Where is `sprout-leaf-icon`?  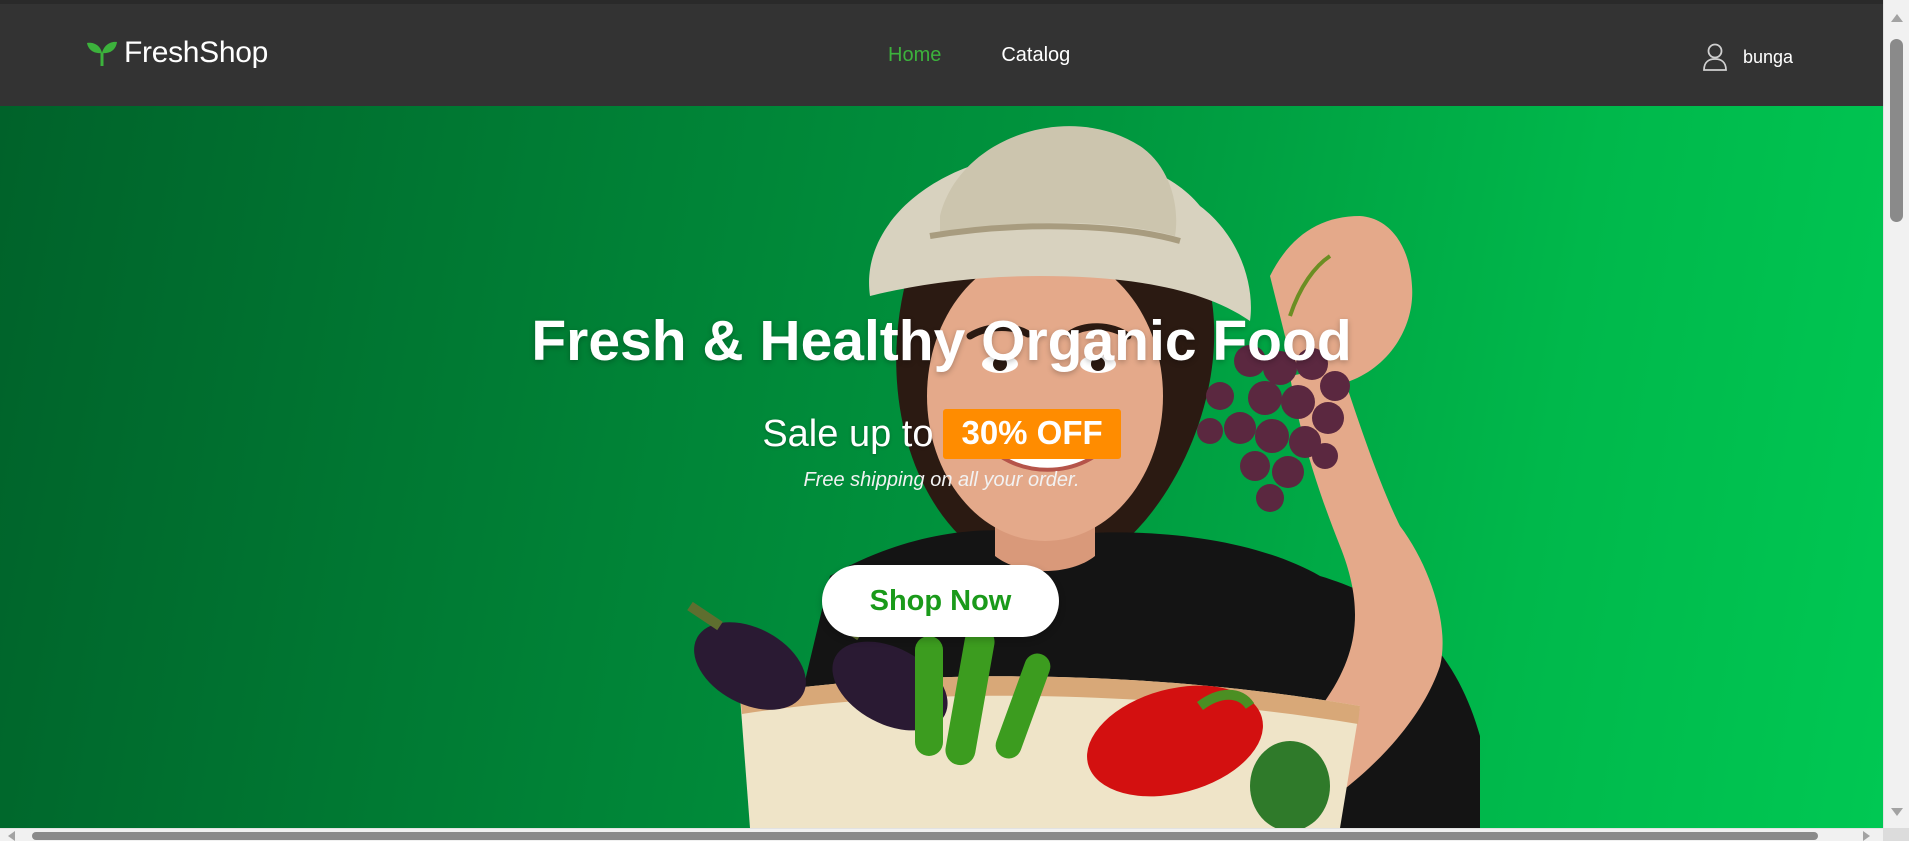
sprout-leaf-icon is located at coordinates (102, 53).